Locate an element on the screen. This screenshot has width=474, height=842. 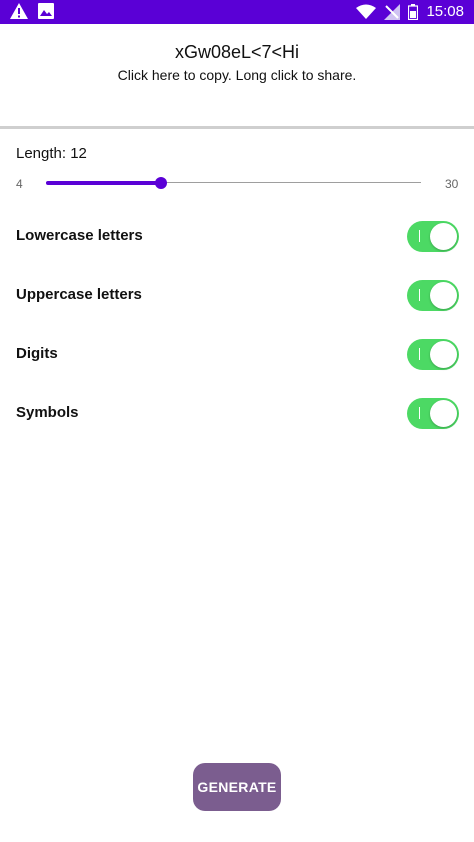
digits-toggle is located at coordinates (433, 354).